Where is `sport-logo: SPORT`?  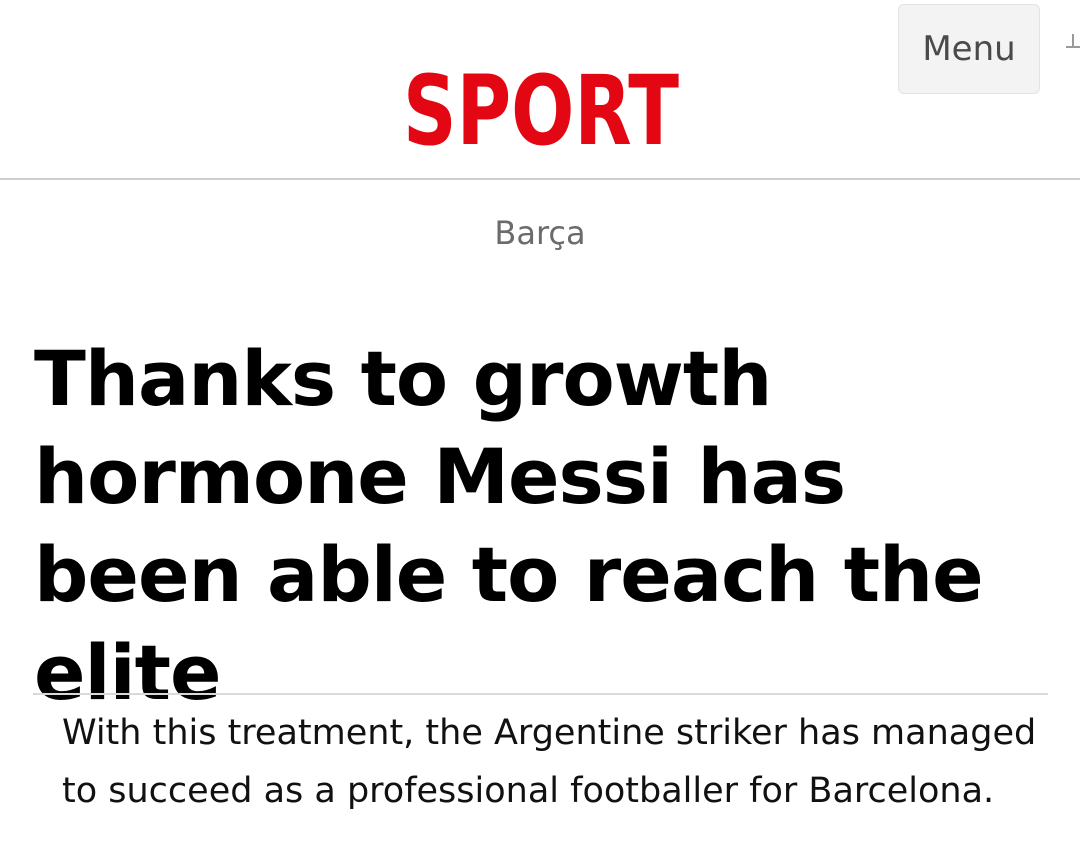
sport-logo: SPORT is located at coordinates (541, 111).